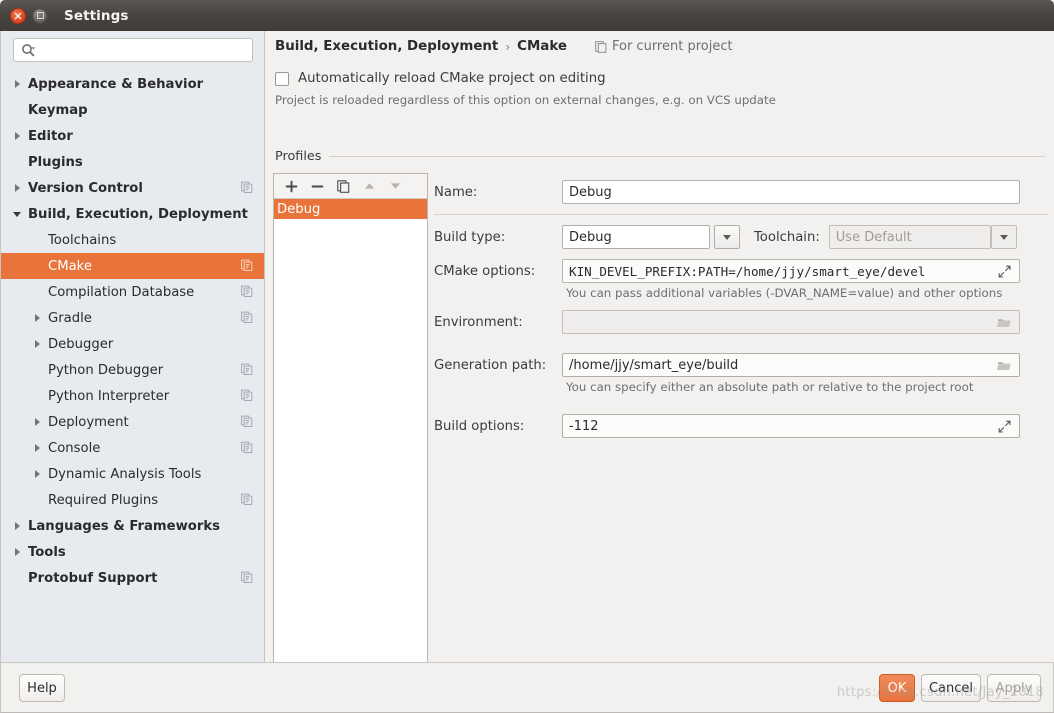 The width and height of the screenshot is (1054, 713). I want to click on help-button: Help, so click(42, 688).